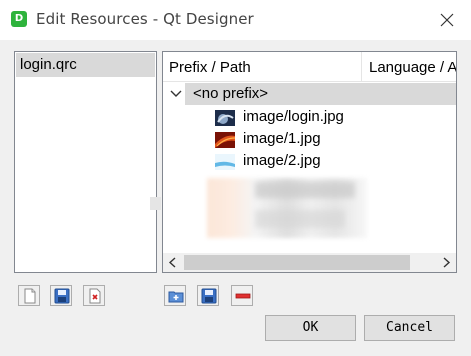 The height and width of the screenshot is (356, 471). What do you see at coordinates (282, 160) in the screenshot?
I see `file-label: image/2.jpg` at bounding box center [282, 160].